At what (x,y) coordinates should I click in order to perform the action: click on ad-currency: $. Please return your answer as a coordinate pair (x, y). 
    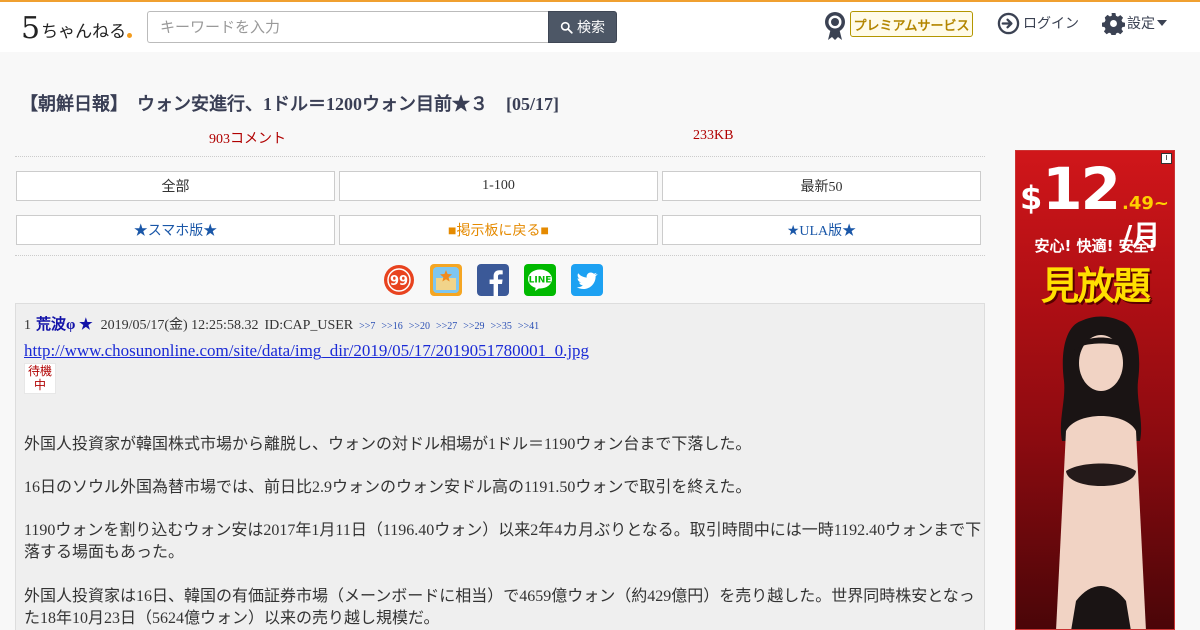
    Looking at the image, I should click on (1031, 198).